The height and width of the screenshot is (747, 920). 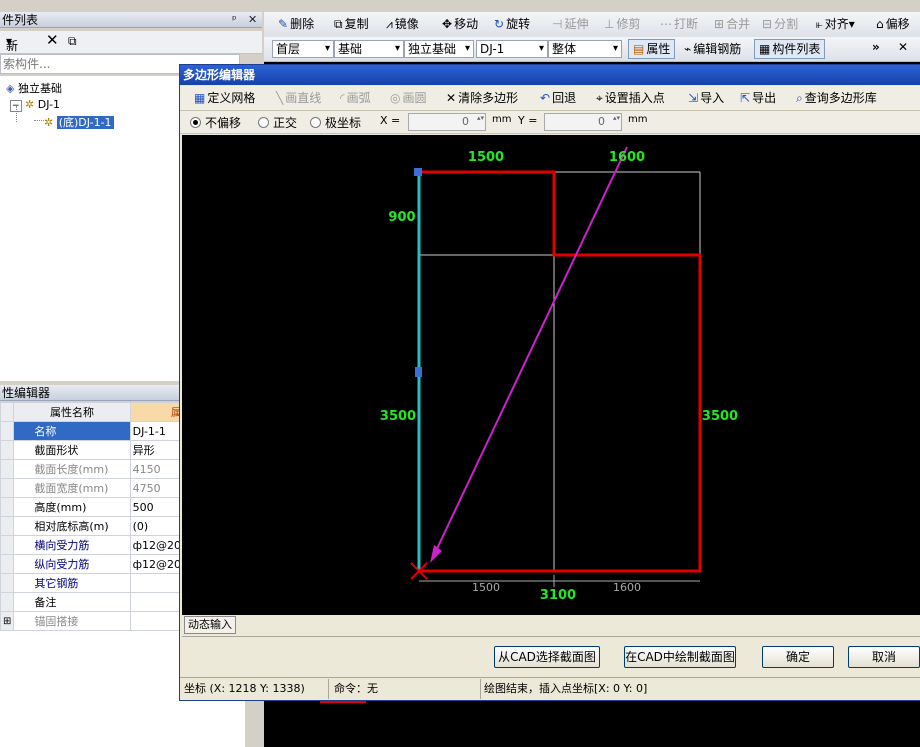 What do you see at coordinates (34, 88) in the screenshot?
I see `tree-item-root: ◈ 独立基础` at bounding box center [34, 88].